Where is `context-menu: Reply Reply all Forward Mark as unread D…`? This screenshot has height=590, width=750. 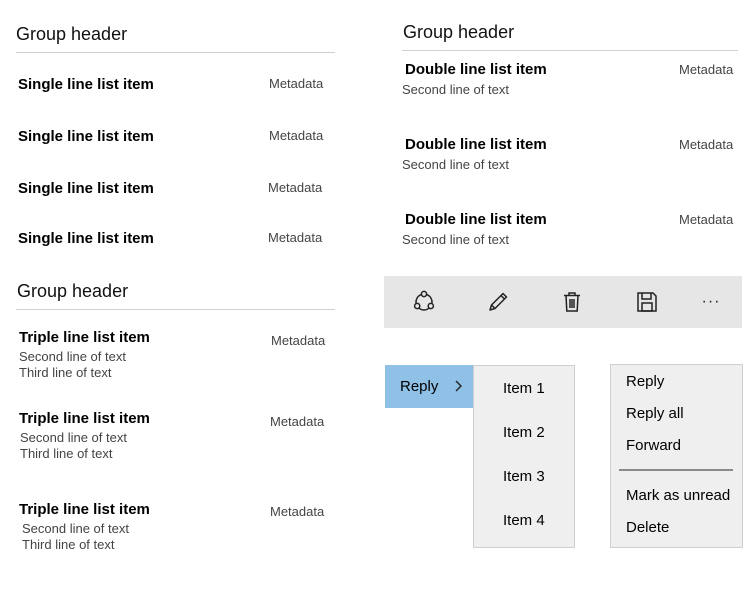
context-menu: Reply Reply all Forward Mark as unread D… is located at coordinates (676, 456).